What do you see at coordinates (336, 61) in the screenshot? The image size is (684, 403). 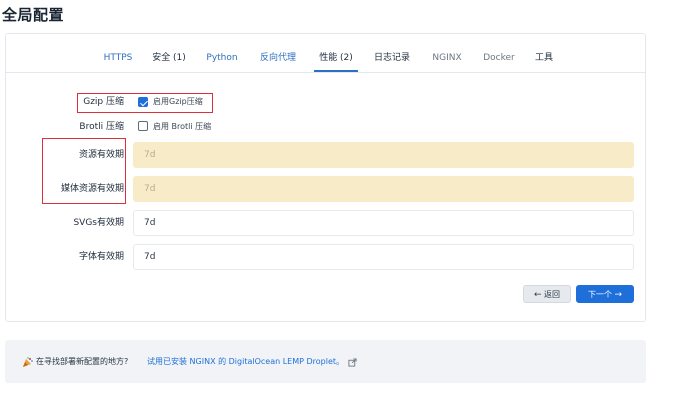 I see `tab-performance: 性能 (2)` at bounding box center [336, 61].